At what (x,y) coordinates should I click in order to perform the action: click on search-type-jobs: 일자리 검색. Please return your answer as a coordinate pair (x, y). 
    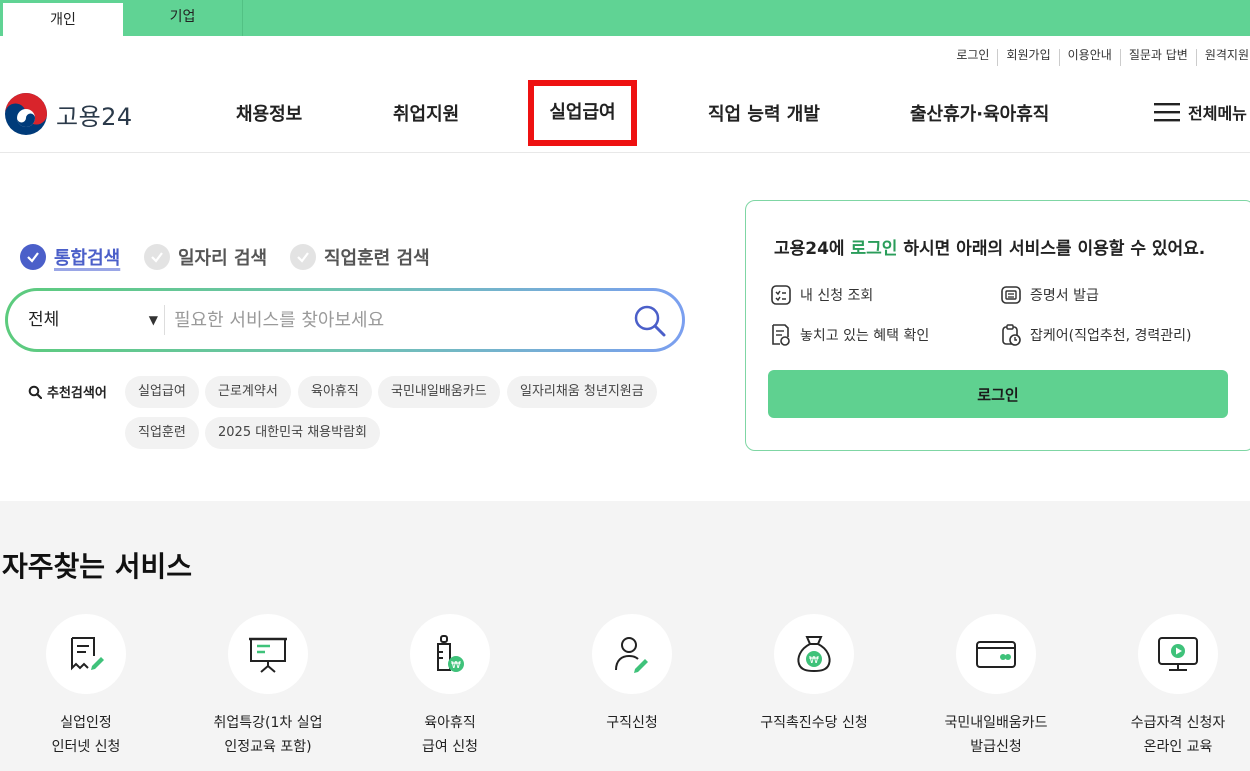
    Looking at the image, I should click on (205, 257).